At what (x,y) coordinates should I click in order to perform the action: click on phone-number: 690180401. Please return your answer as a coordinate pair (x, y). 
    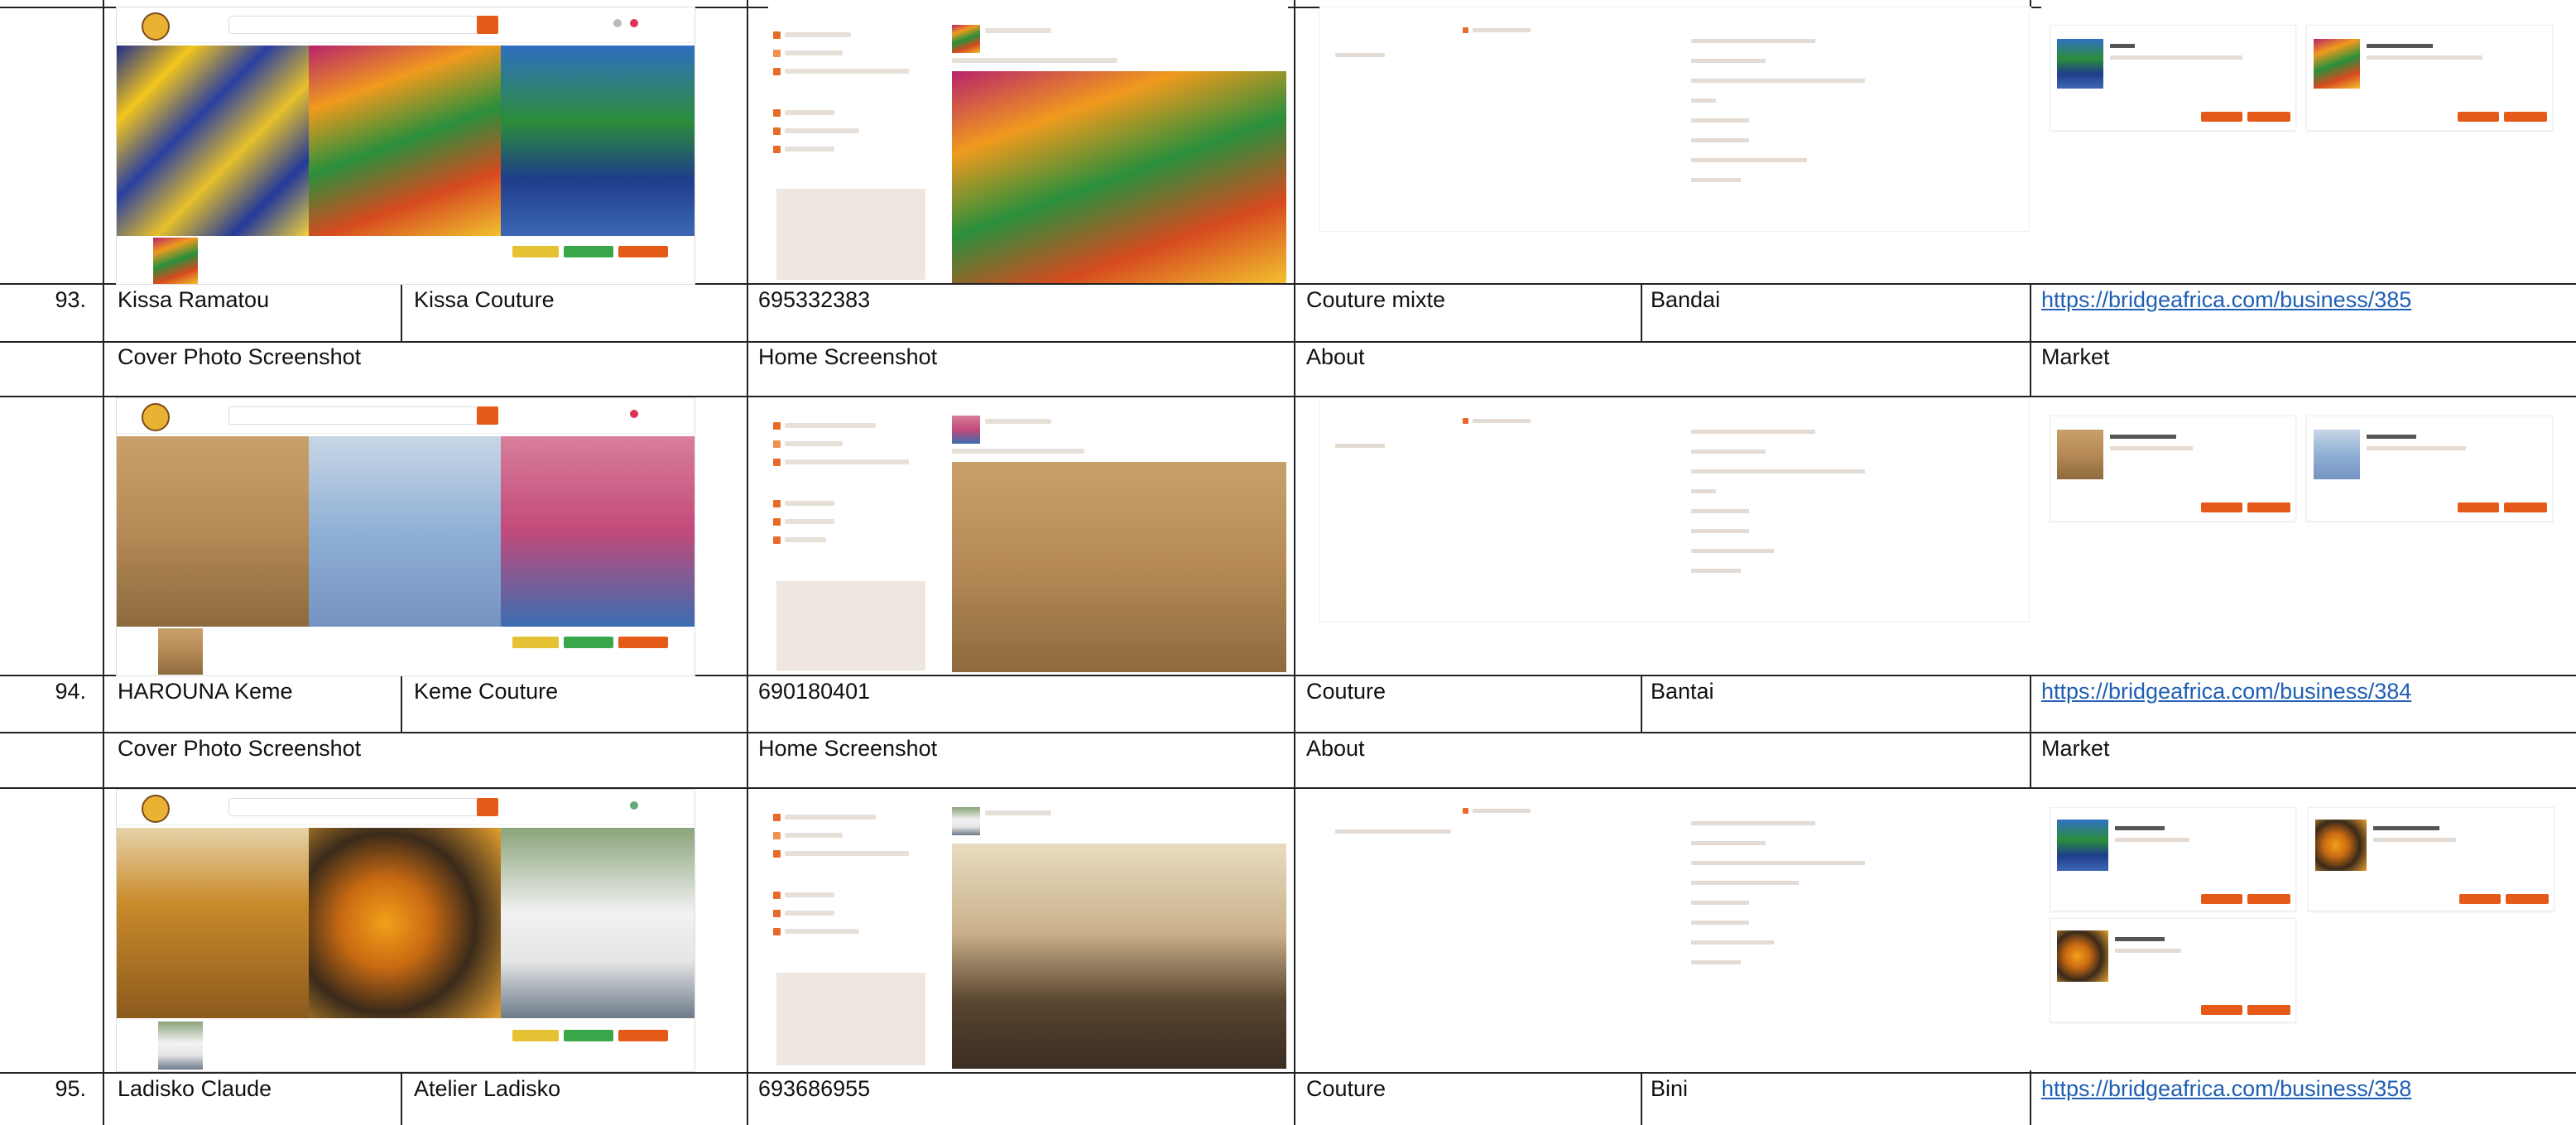
    Looking at the image, I should click on (814, 691).